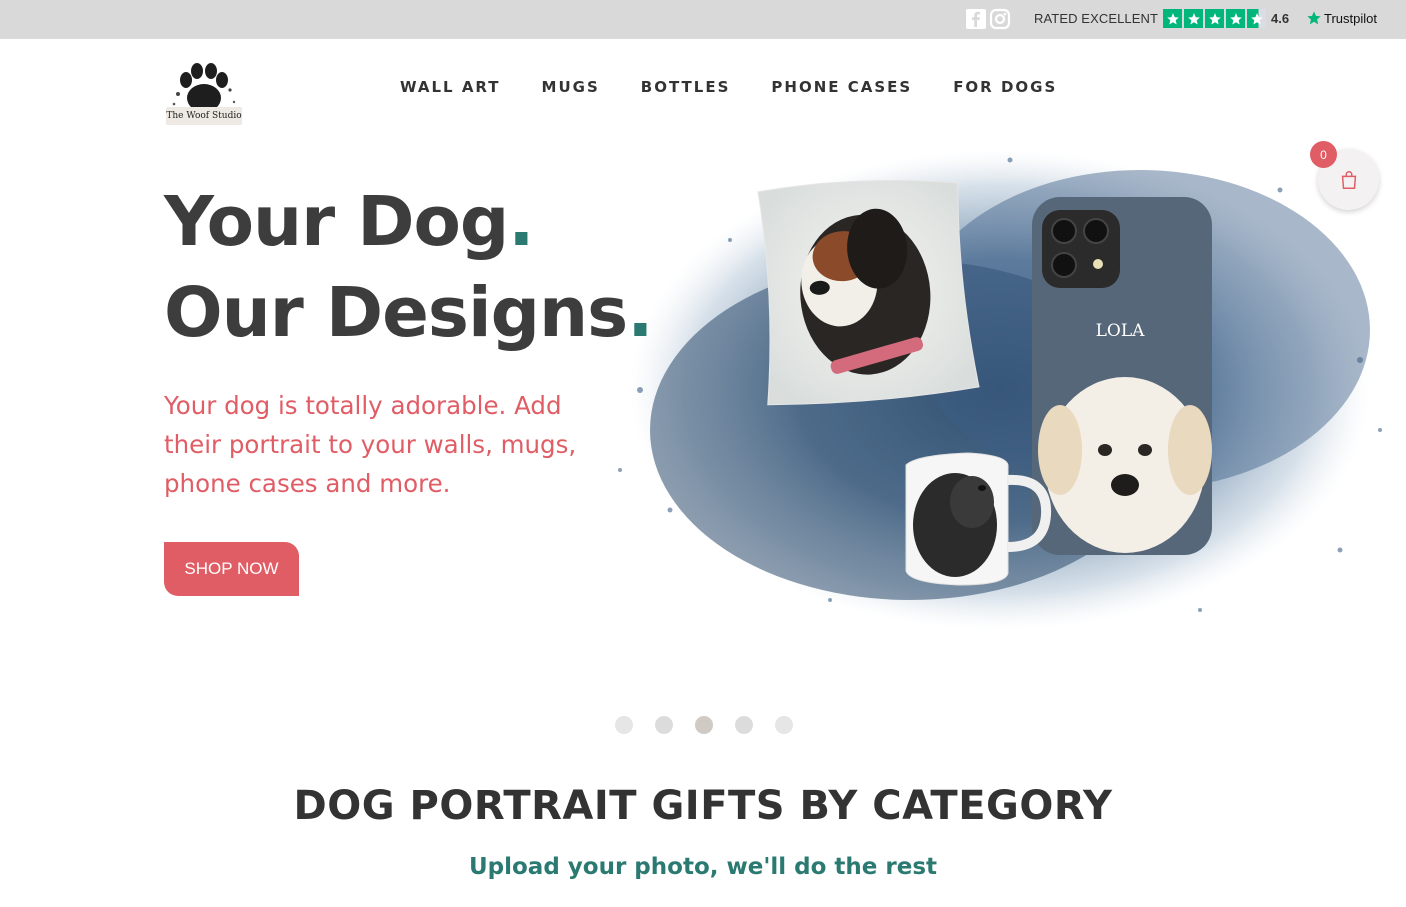 The image size is (1406, 907). What do you see at coordinates (841, 87) in the screenshot?
I see `nav-phone-cases: PHONE CASES` at bounding box center [841, 87].